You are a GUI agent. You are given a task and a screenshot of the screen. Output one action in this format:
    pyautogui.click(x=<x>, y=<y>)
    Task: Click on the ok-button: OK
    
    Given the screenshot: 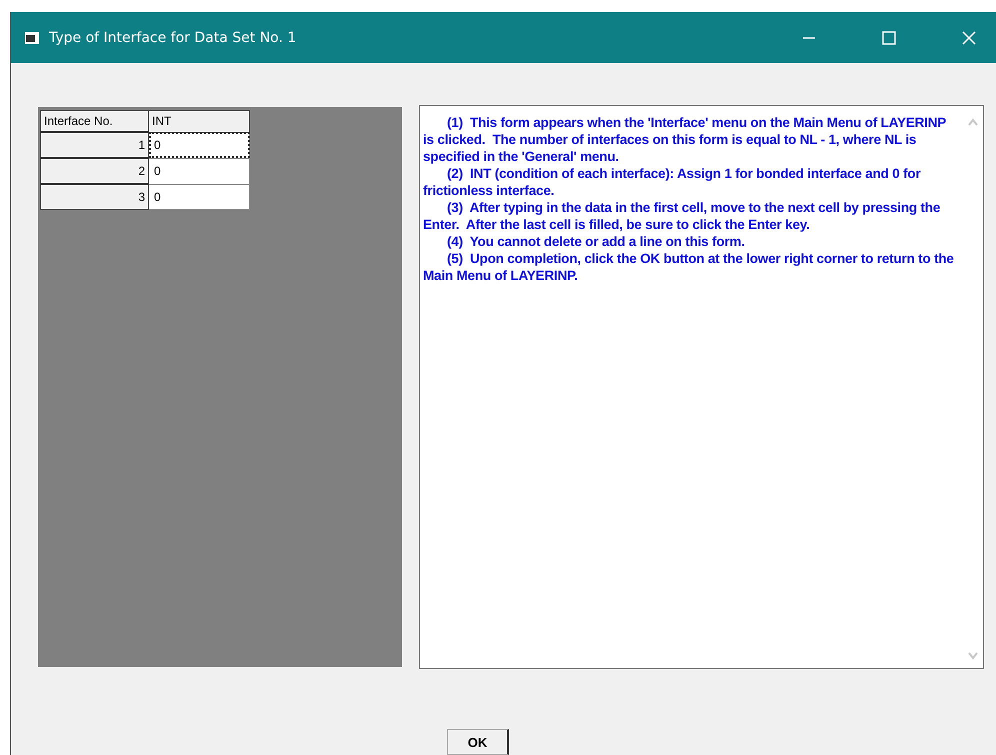 What is the action you would take?
    pyautogui.click(x=478, y=742)
    